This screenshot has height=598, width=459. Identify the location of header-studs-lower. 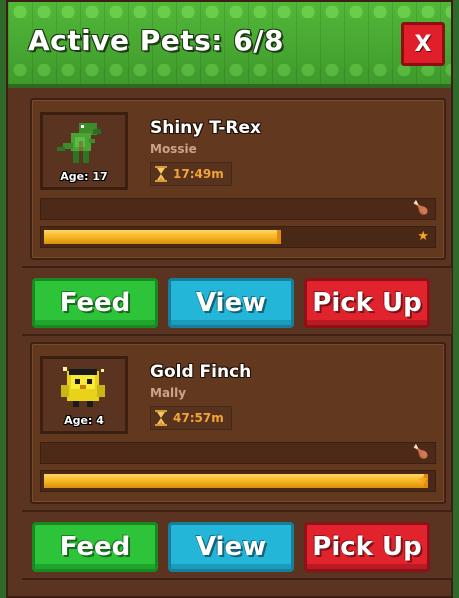
(229, 70).